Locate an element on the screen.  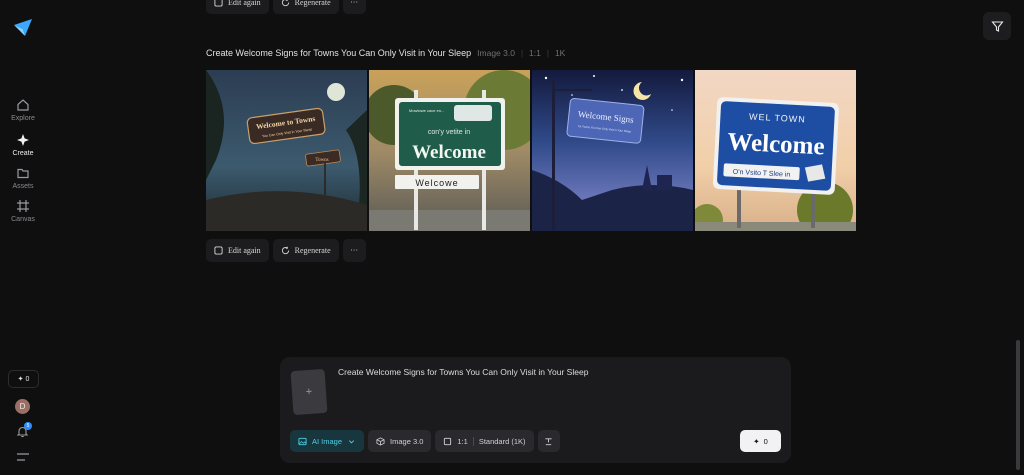
plus-icon: + is located at coordinates (309, 392).